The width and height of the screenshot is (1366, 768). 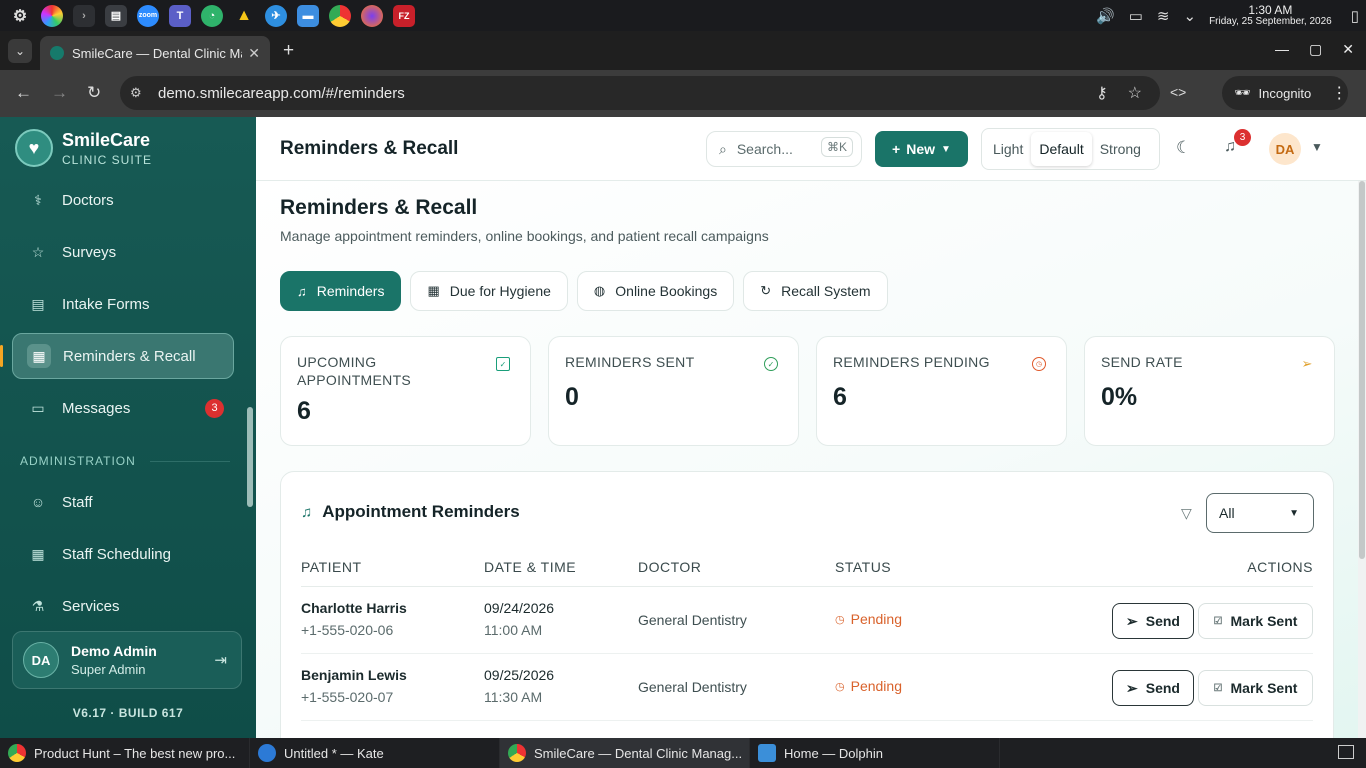 What do you see at coordinates (863, 567) in the screenshot?
I see `column-header: STATUS` at bounding box center [863, 567].